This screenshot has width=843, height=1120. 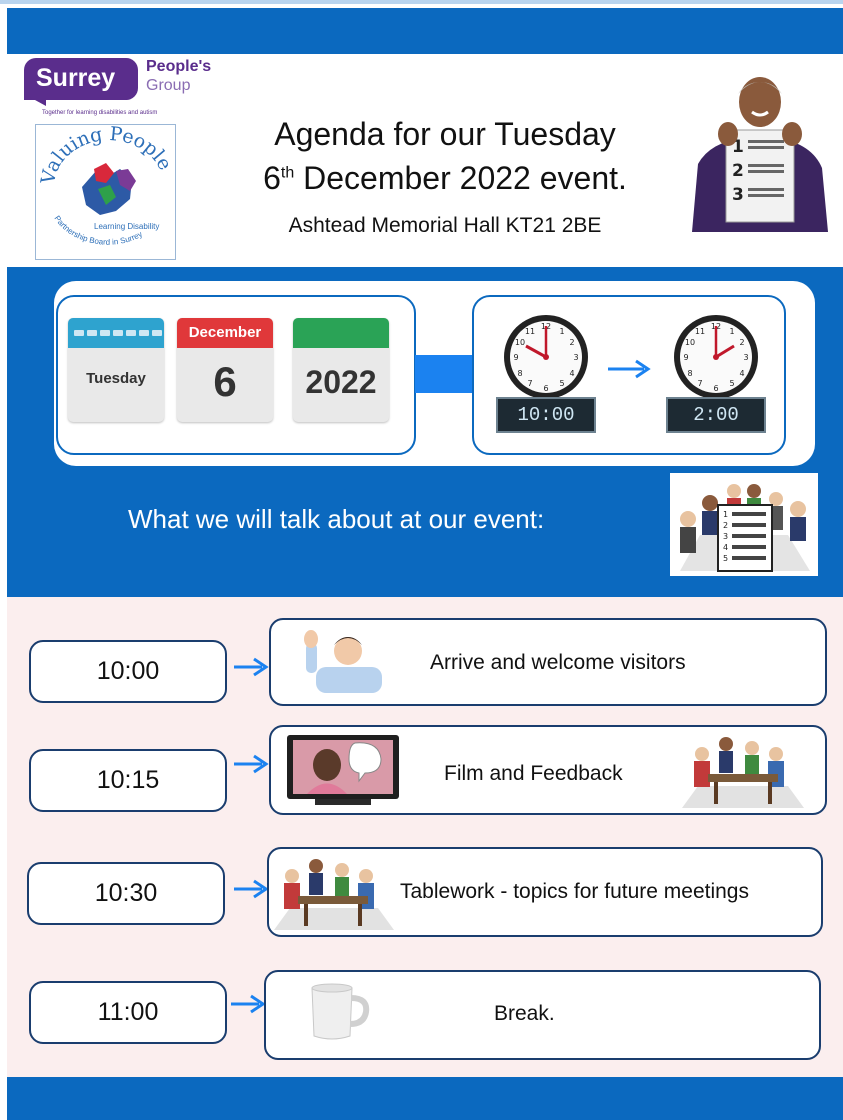 I want to click on calendar-month: December, so click(x=225, y=333).